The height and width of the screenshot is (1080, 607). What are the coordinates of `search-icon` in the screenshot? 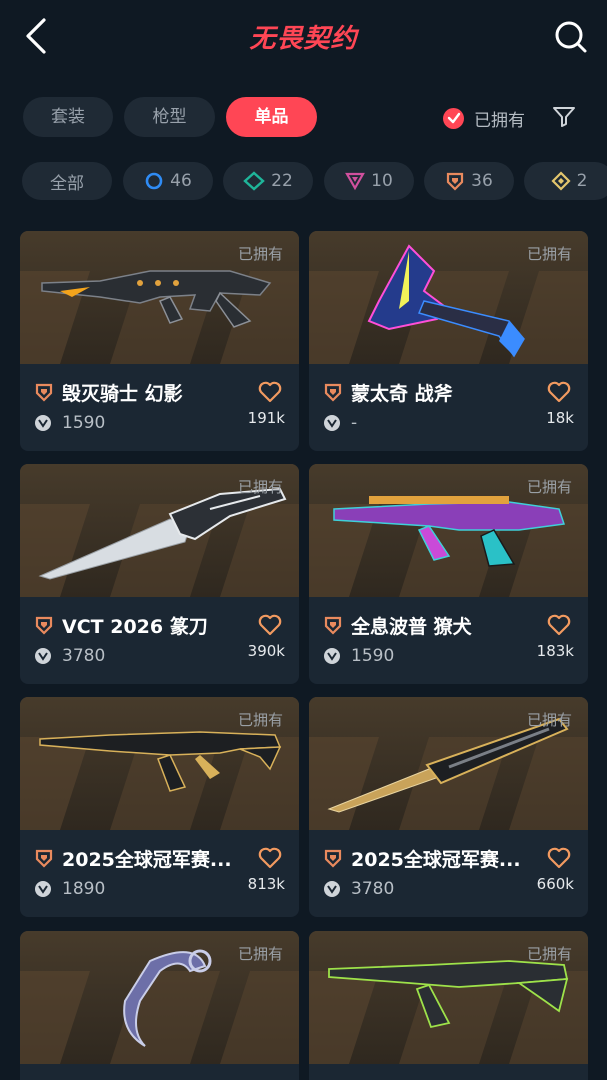 It's located at (571, 37).